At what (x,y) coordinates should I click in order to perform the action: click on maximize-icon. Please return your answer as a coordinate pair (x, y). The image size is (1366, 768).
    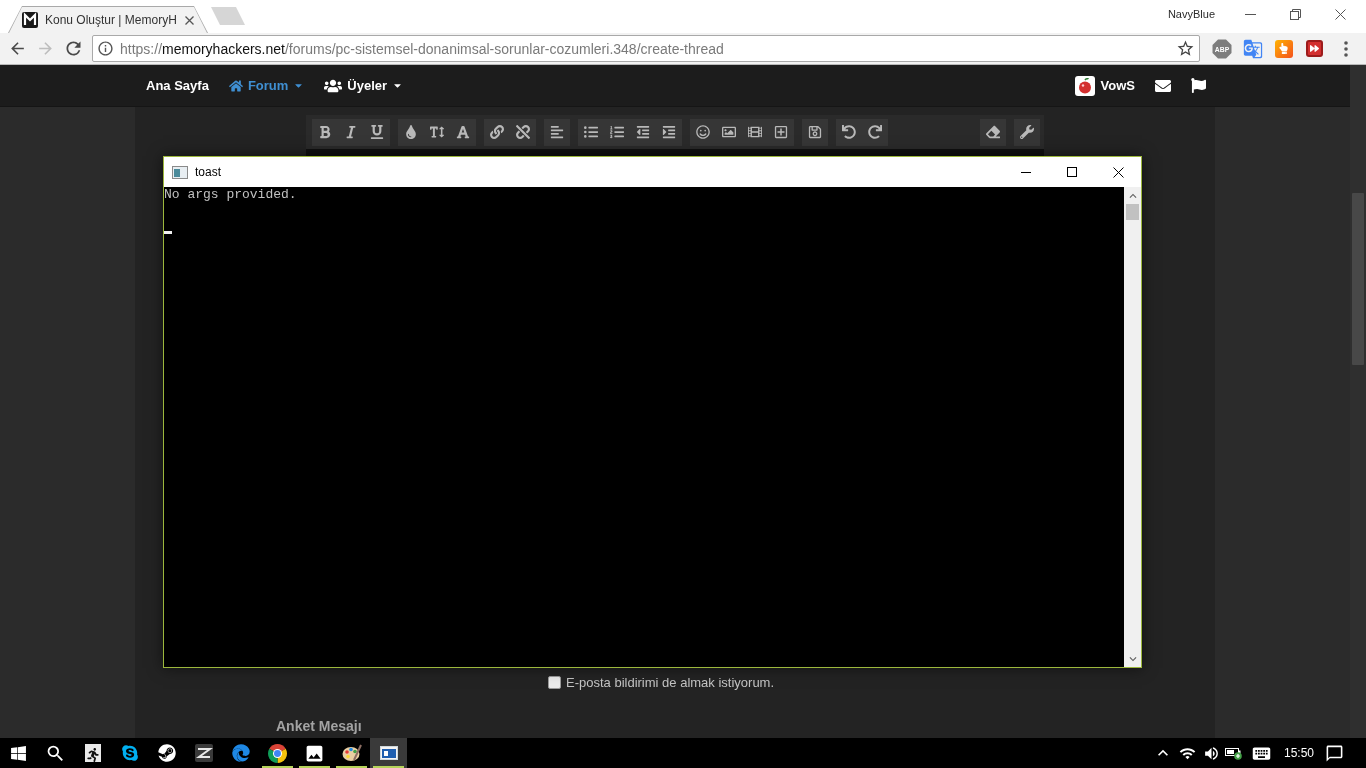
    Looking at the image, I should click on (1072, 172).